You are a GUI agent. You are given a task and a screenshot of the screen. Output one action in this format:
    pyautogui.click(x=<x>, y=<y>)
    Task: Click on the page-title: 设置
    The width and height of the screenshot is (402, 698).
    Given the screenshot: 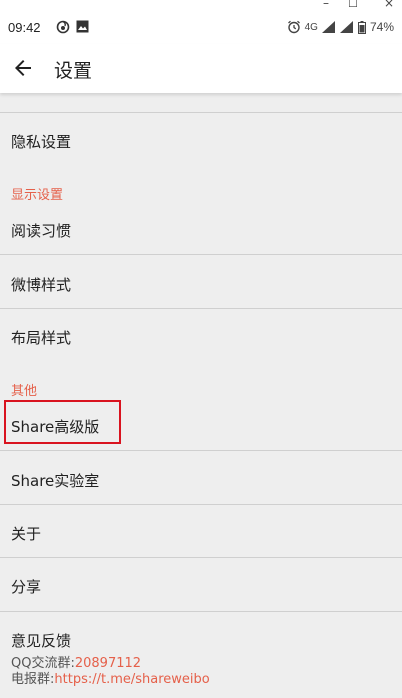 What is the action you would take?
    pyautogui.click(x=73, y=71)
    